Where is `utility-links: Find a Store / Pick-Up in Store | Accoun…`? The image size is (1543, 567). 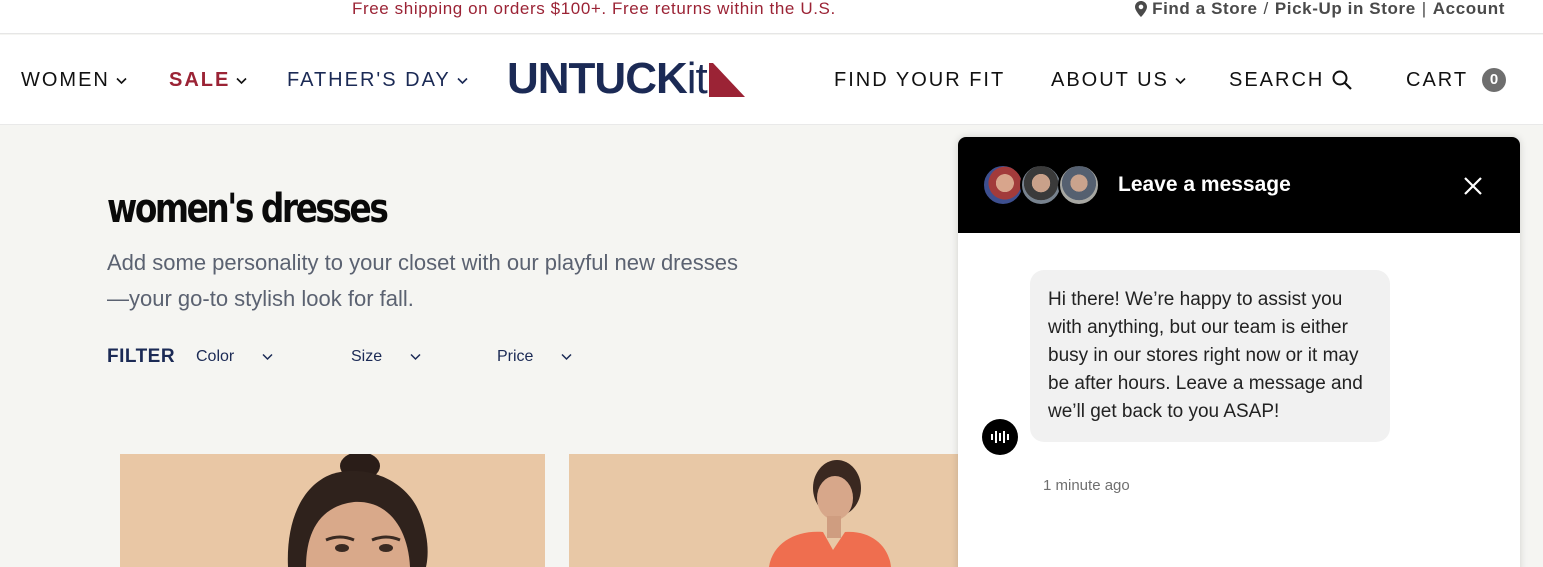
utility-links: Find a Store / Pick-Up in Store | Accoun… is located at coordinates (1320, 9).